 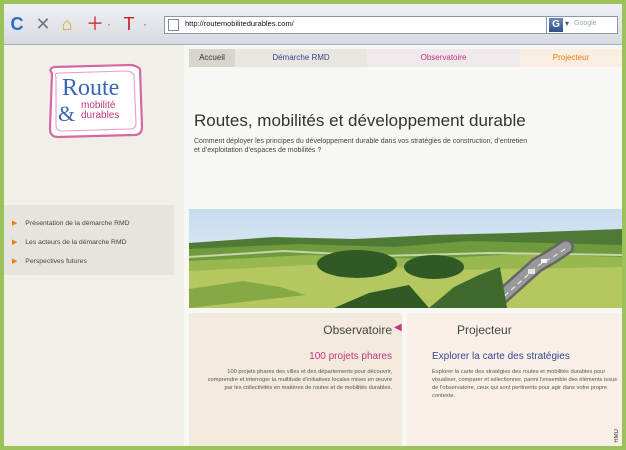 What do you see at coordinates (173, 25) in the screenshot?
I see `page-icon` at bounding box center [173, 25].